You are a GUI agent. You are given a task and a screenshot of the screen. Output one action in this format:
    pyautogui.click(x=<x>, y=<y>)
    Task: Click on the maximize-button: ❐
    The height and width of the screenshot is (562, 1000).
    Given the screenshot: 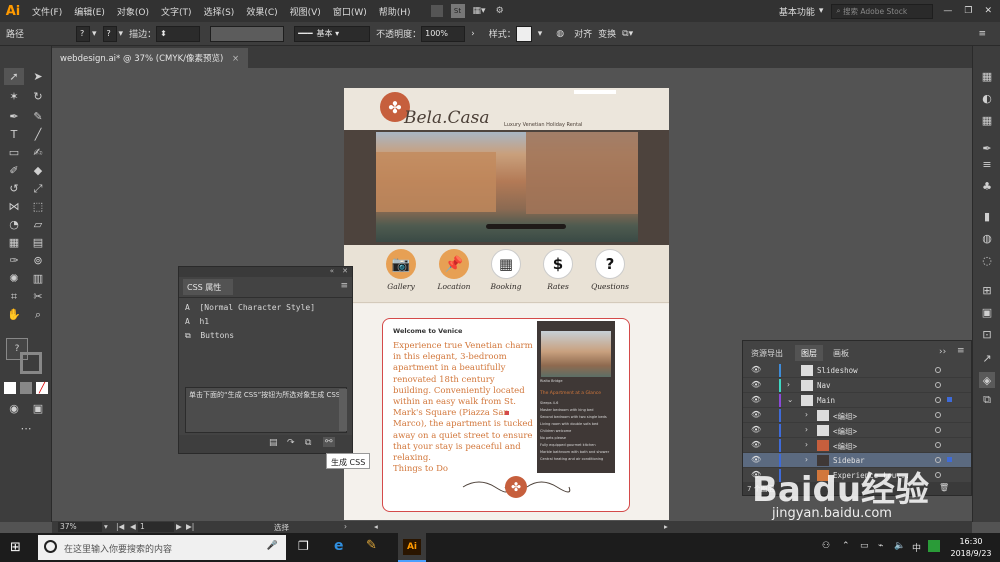 What is the action you would take?
    pyautogui.click(x=968, y=11)
    